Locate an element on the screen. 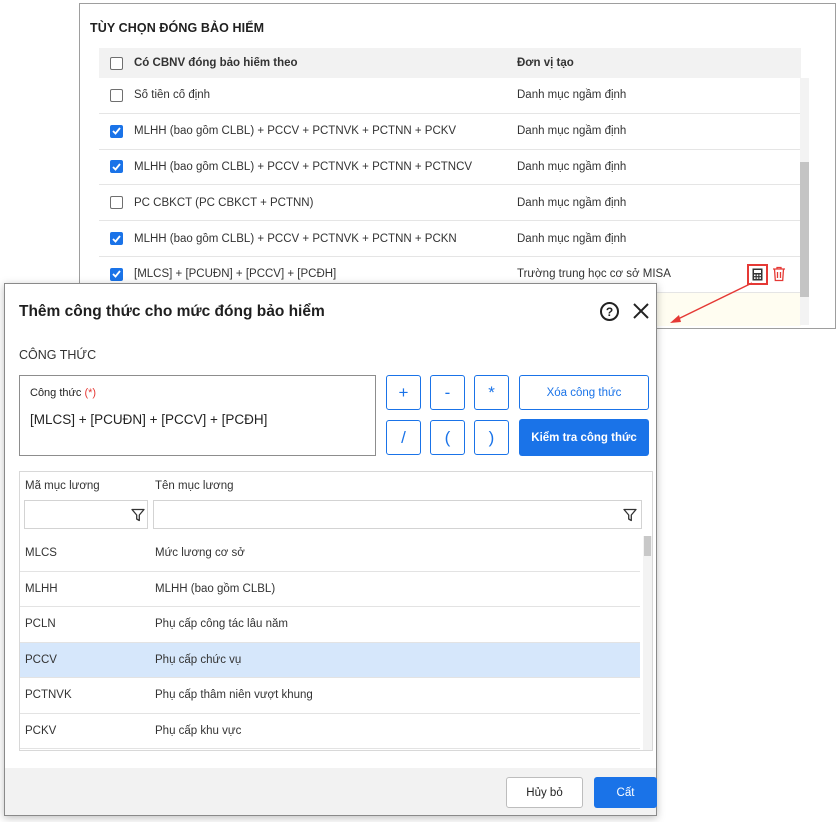 This screenshot has width=839, height=822. grid-cell-code: PCKV is located at coordinates (41, 730).